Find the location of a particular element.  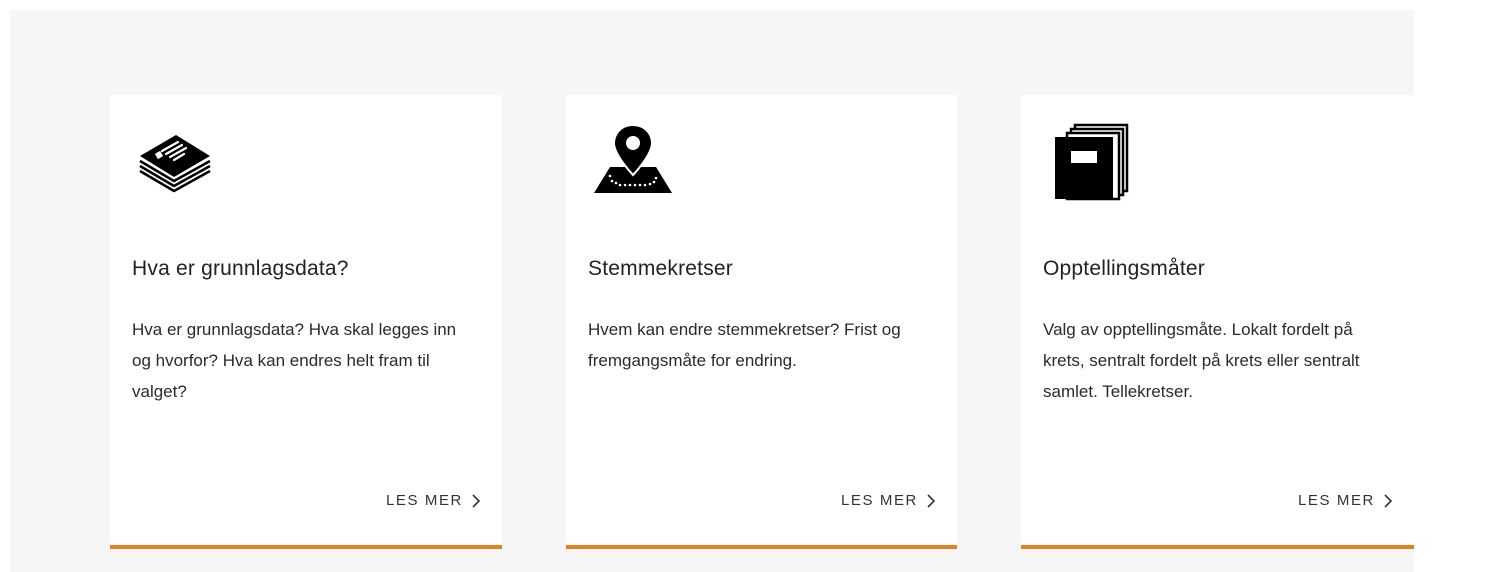

map-pin-icon is located at coordinates (635, 161).